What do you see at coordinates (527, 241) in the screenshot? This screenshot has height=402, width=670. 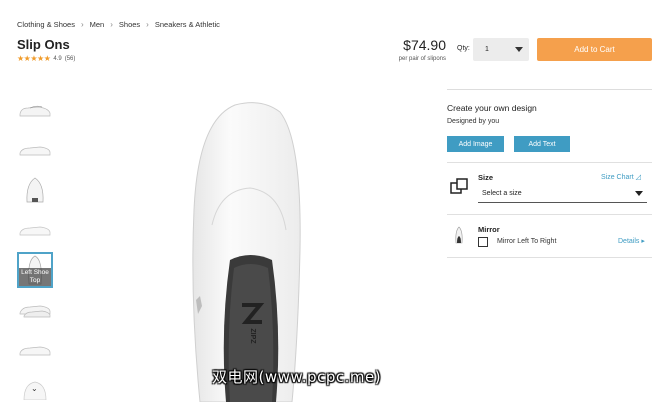 I see `mirror-option-label: Mirror Left To Right` at bounding box center [527, 241].